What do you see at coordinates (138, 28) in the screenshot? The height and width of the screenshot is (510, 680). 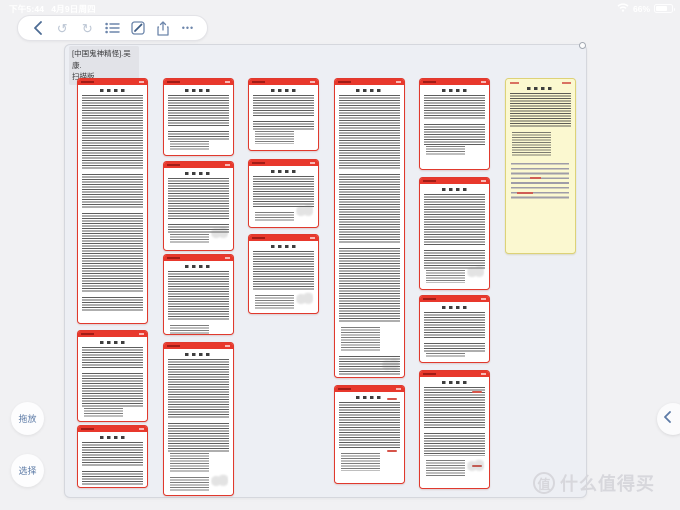 I see `markup-icon` at bounding box center [138, 28].